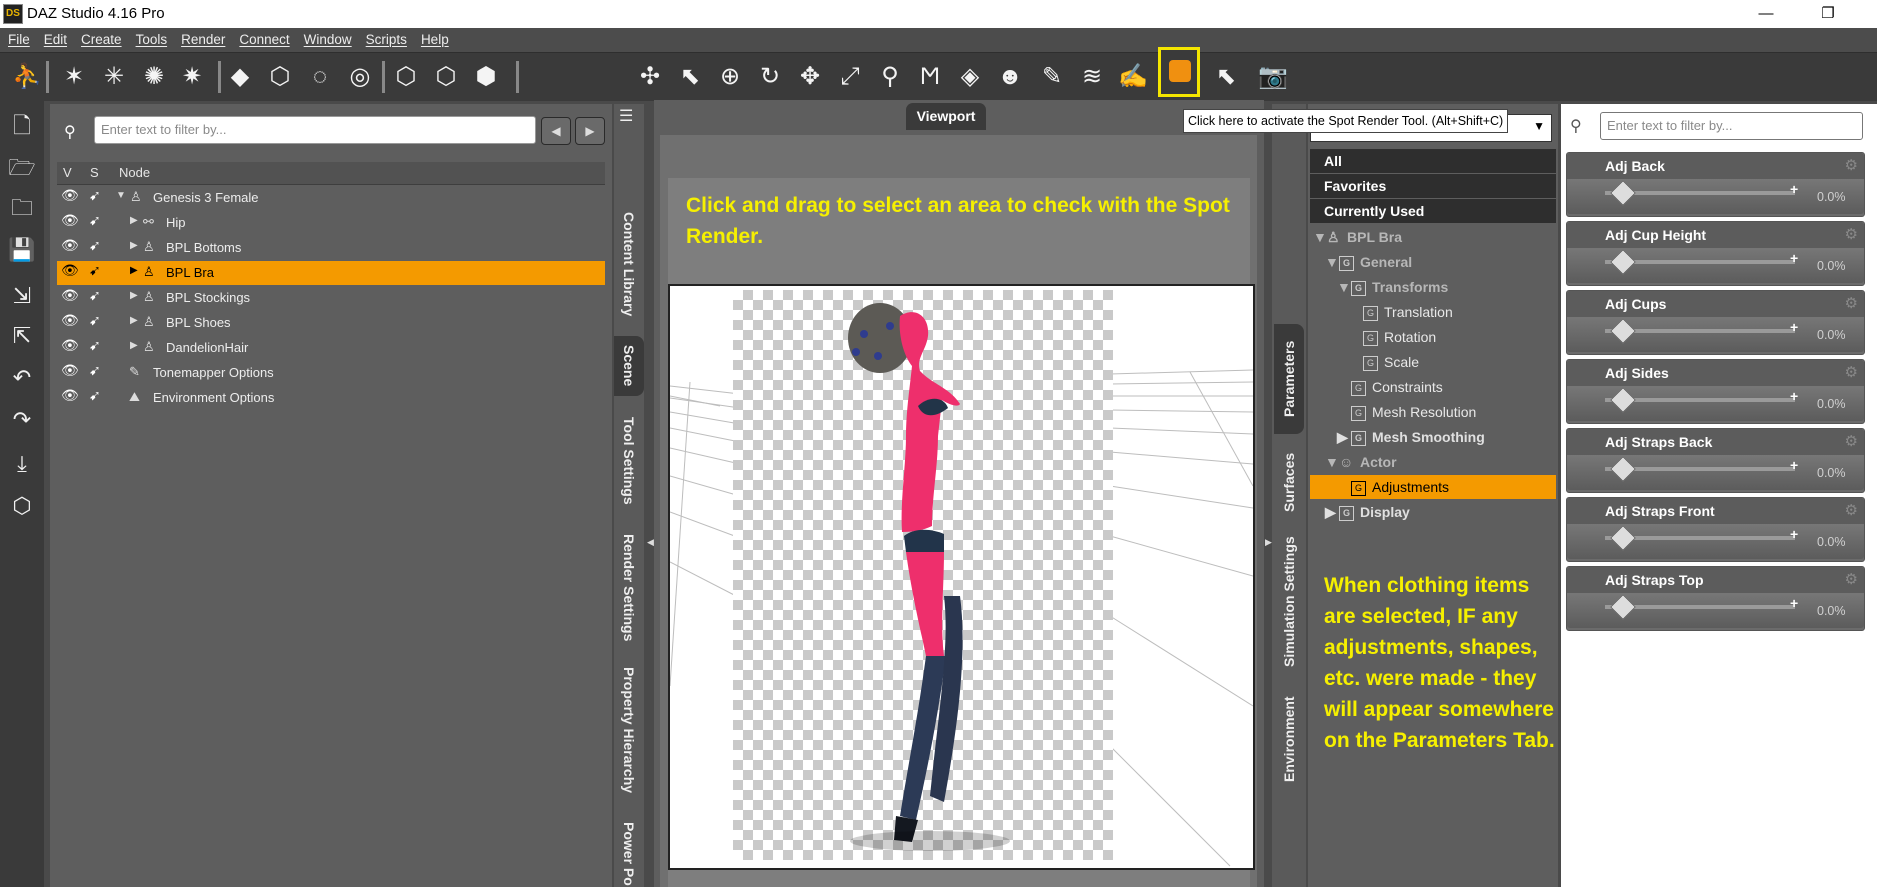 This screenshot has height=887, width=1877. What do you see at coordinates (331, 348) in the screenshot?
I see `scene-node-row: 👁 ➹ ▶ ♙ DandelionHair` at bounding box center [331, 348].